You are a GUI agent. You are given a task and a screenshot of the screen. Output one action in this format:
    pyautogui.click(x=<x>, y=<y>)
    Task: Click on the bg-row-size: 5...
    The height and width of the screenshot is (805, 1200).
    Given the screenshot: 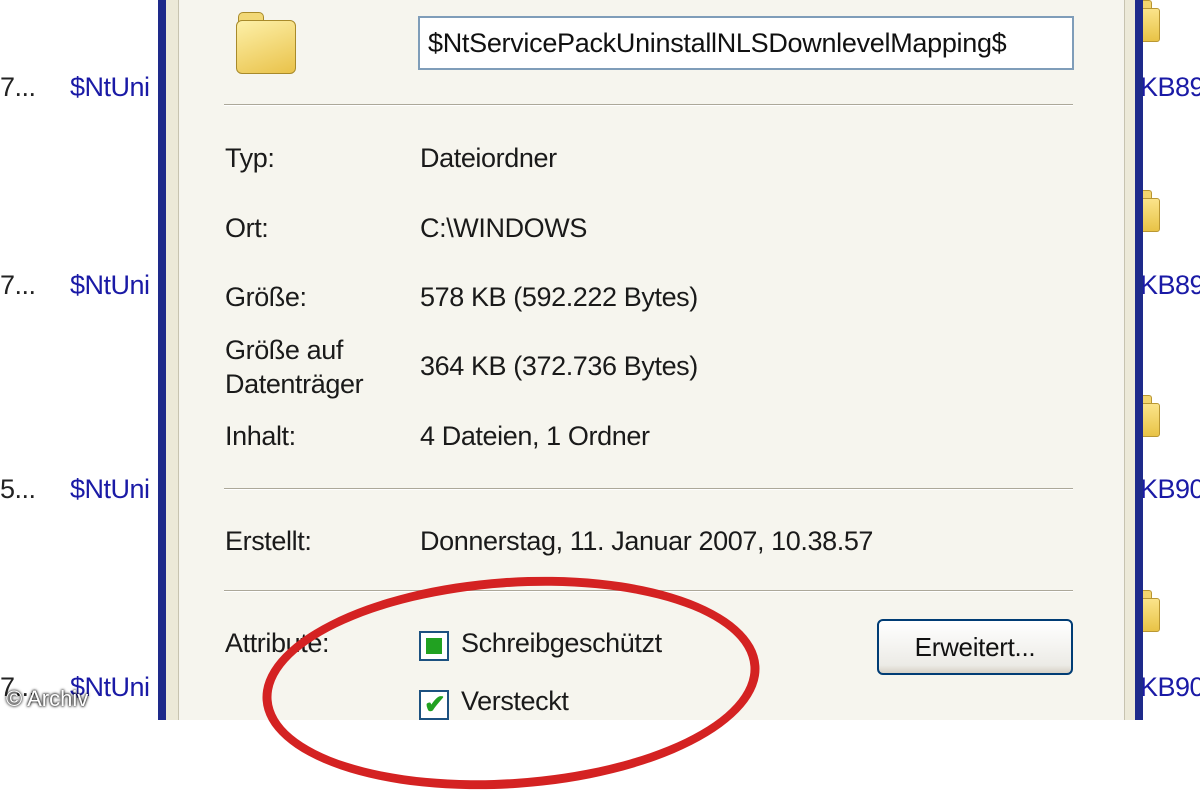 What is the action you would take?
    pyautogui.click(x=18, y=489)
    